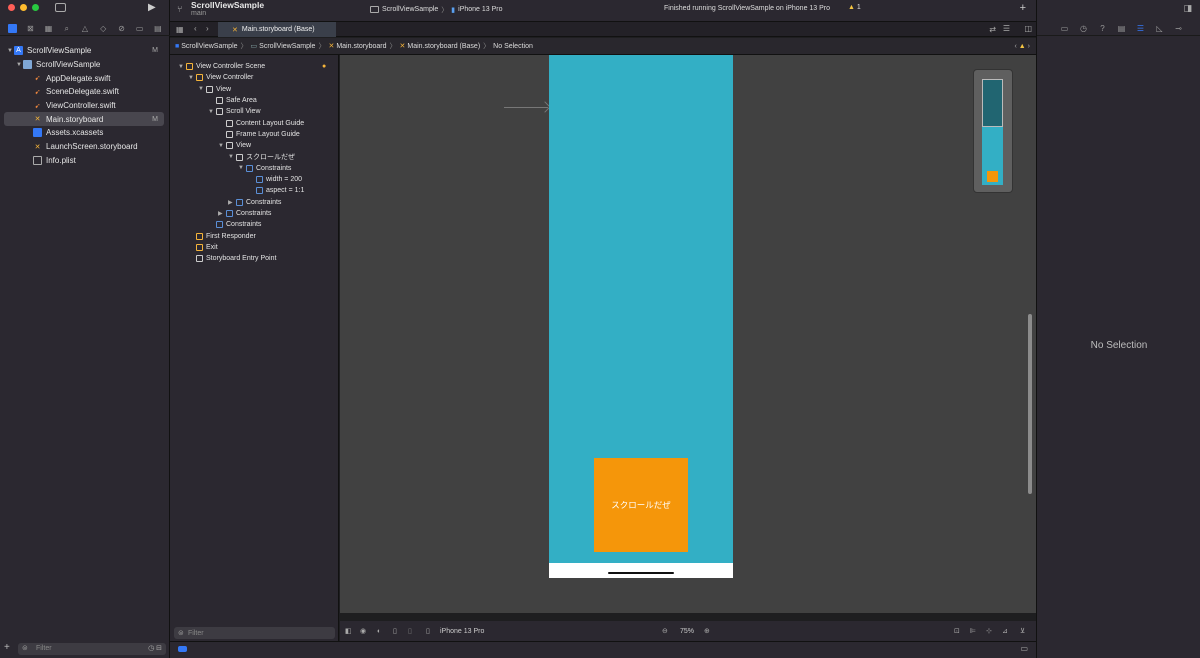  Describe the element at coordinates (182, 649) in the screenshot. I see `debug-area-icon` at that location.